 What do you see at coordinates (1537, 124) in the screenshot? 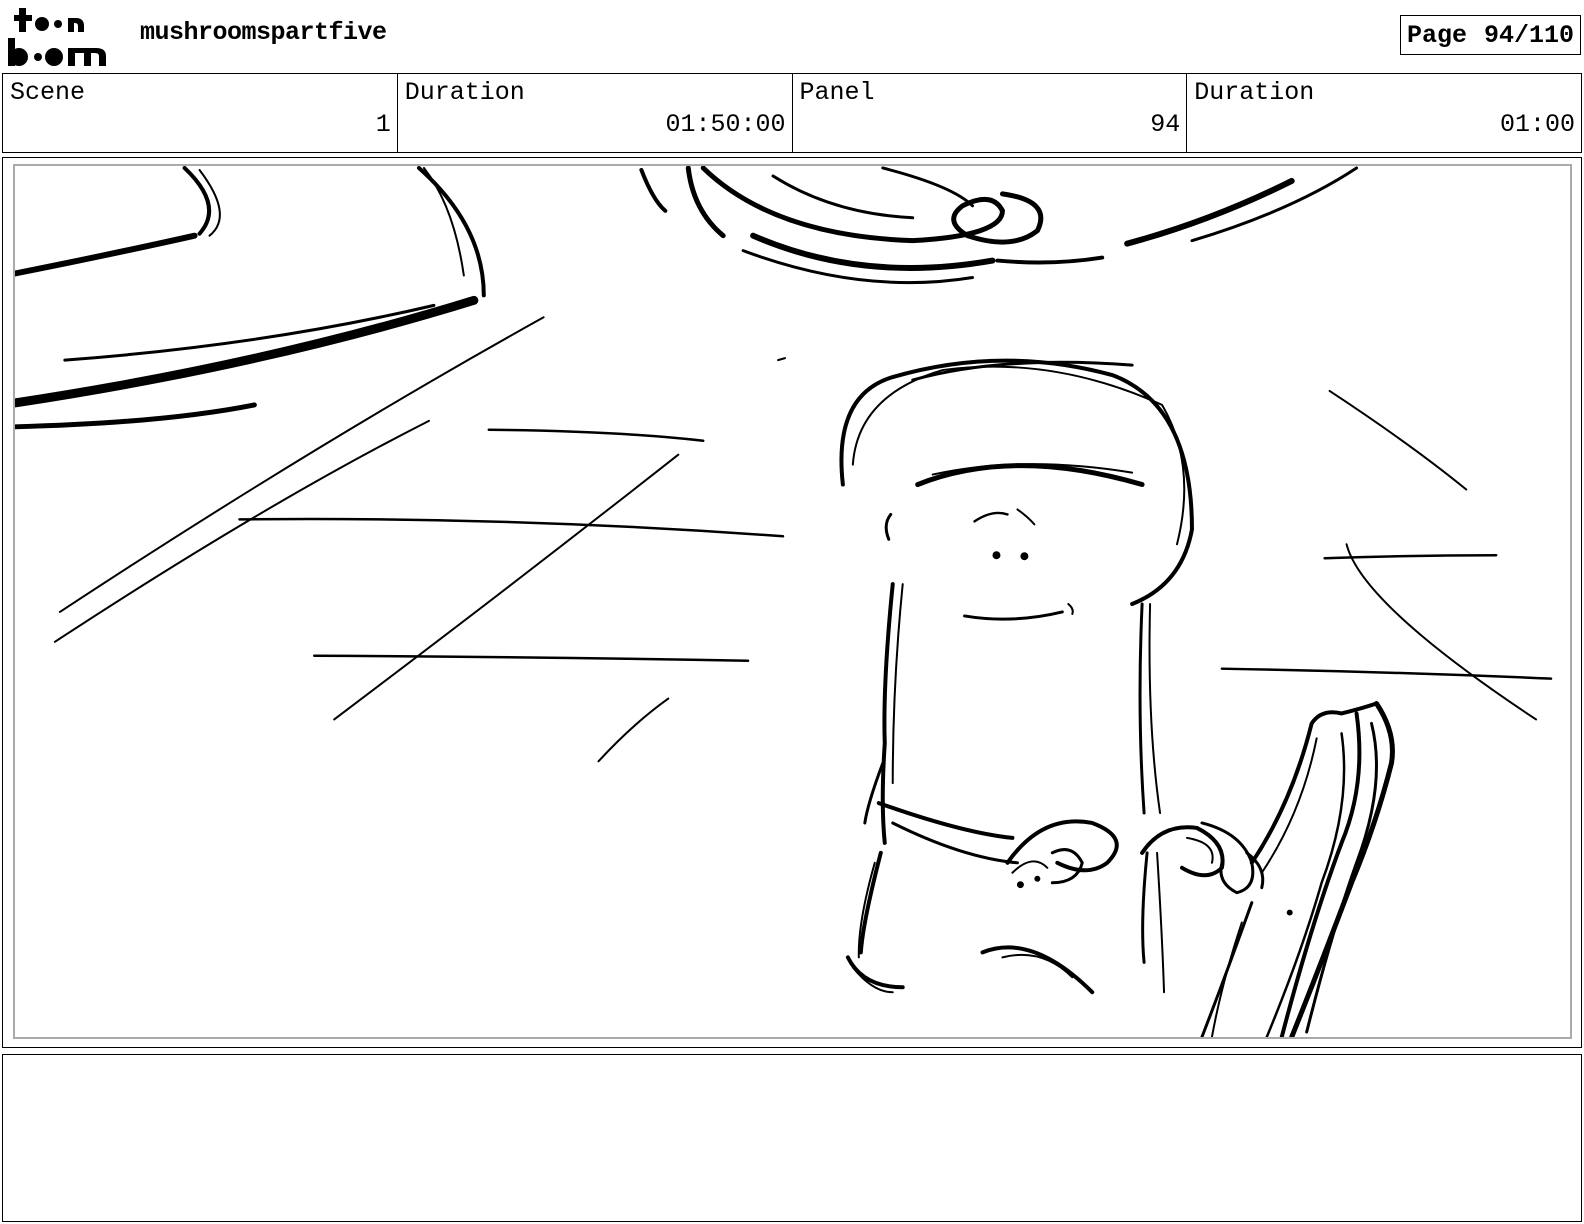
I see `panel-duration-value: 01:00` at bounding box center [1537, 124].